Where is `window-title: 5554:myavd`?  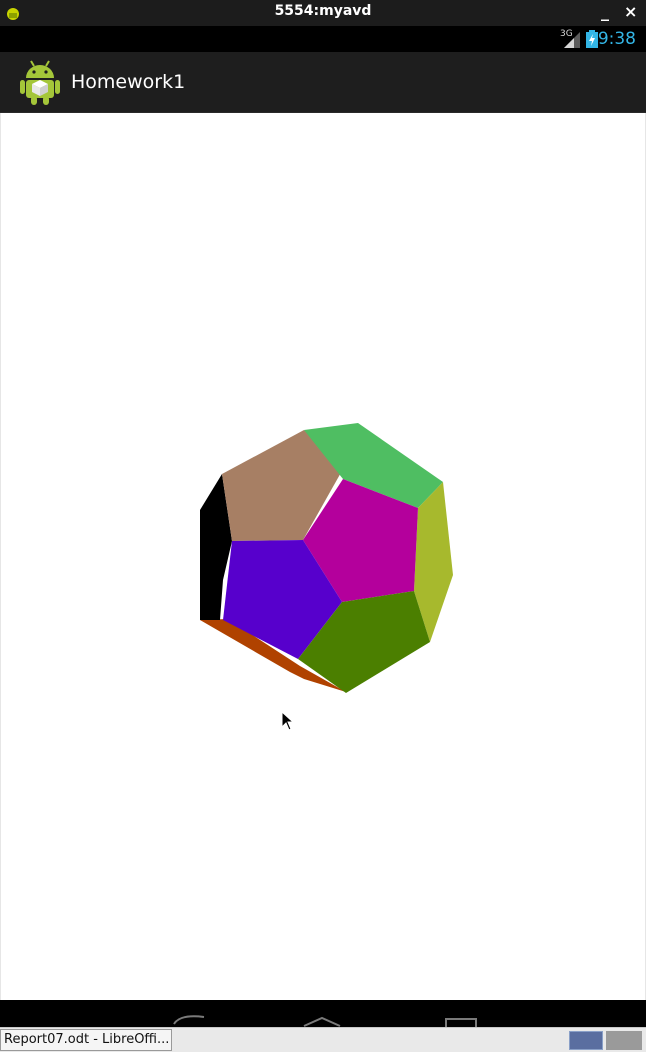
window-title: 5554:myavd is located at coordinates (323, 11).